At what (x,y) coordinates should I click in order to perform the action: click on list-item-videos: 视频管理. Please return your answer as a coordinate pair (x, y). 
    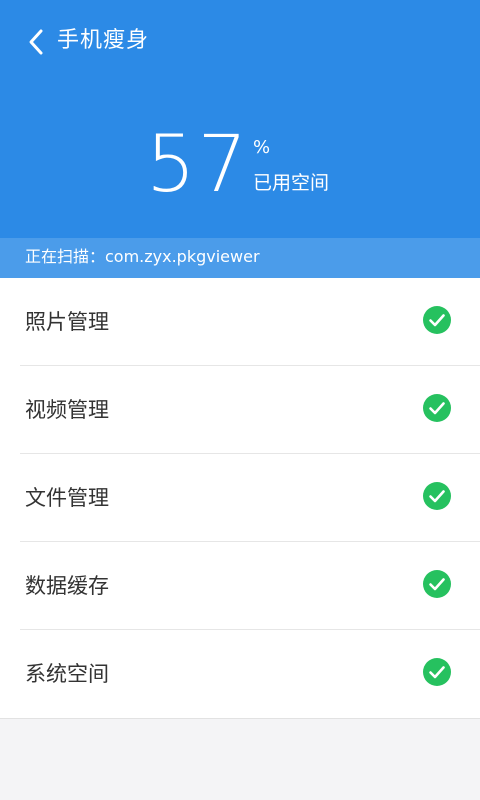
    Looking at the image, I should click on (240, 410).